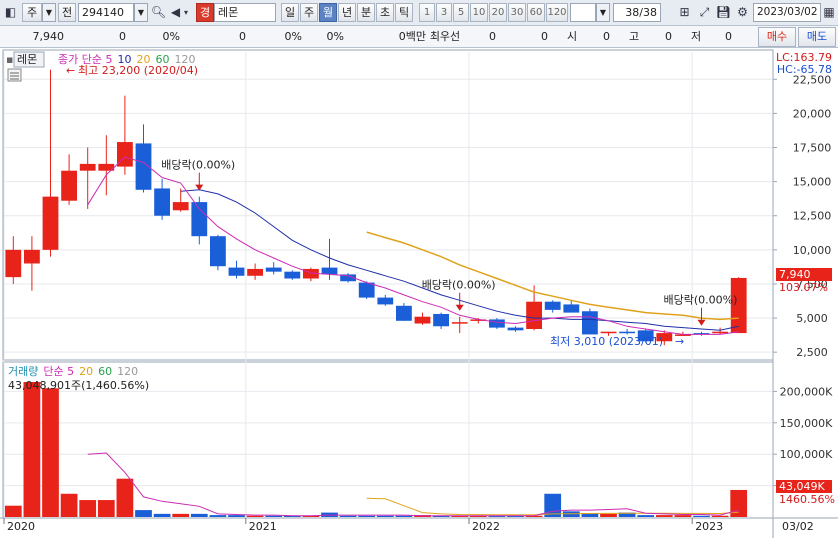 The height and width of the screenshot is (538, 838). Describe the element at coordinates (684, 12) in the screenshot. I see `grid-plus-icon: ⊞` at that location.